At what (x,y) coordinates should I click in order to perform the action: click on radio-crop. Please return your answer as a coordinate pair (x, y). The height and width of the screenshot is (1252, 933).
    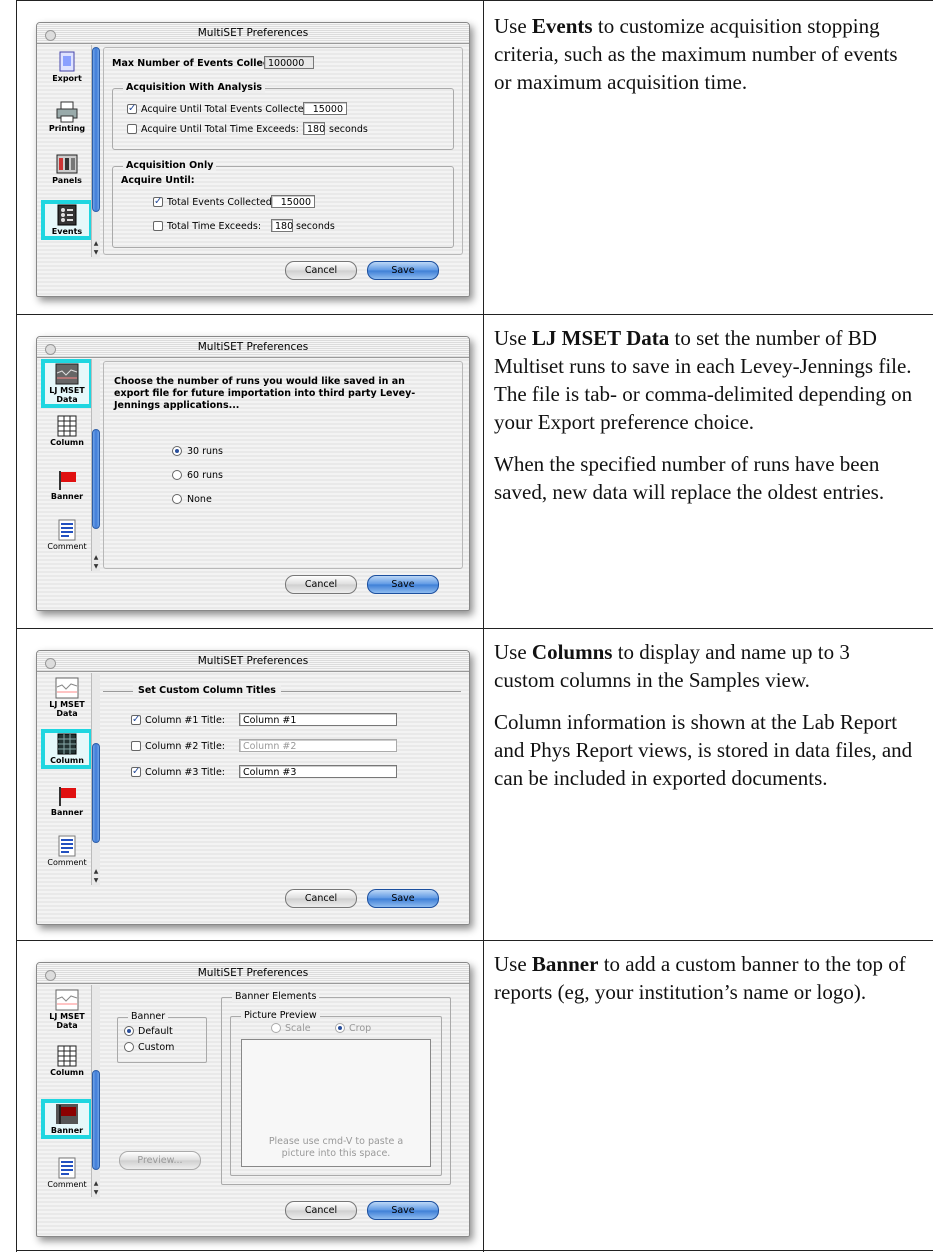
    Looking at the image, I should click on (340, 1028).